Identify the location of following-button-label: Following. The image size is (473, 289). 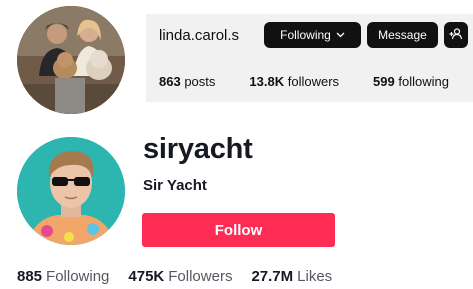
(305, 35).